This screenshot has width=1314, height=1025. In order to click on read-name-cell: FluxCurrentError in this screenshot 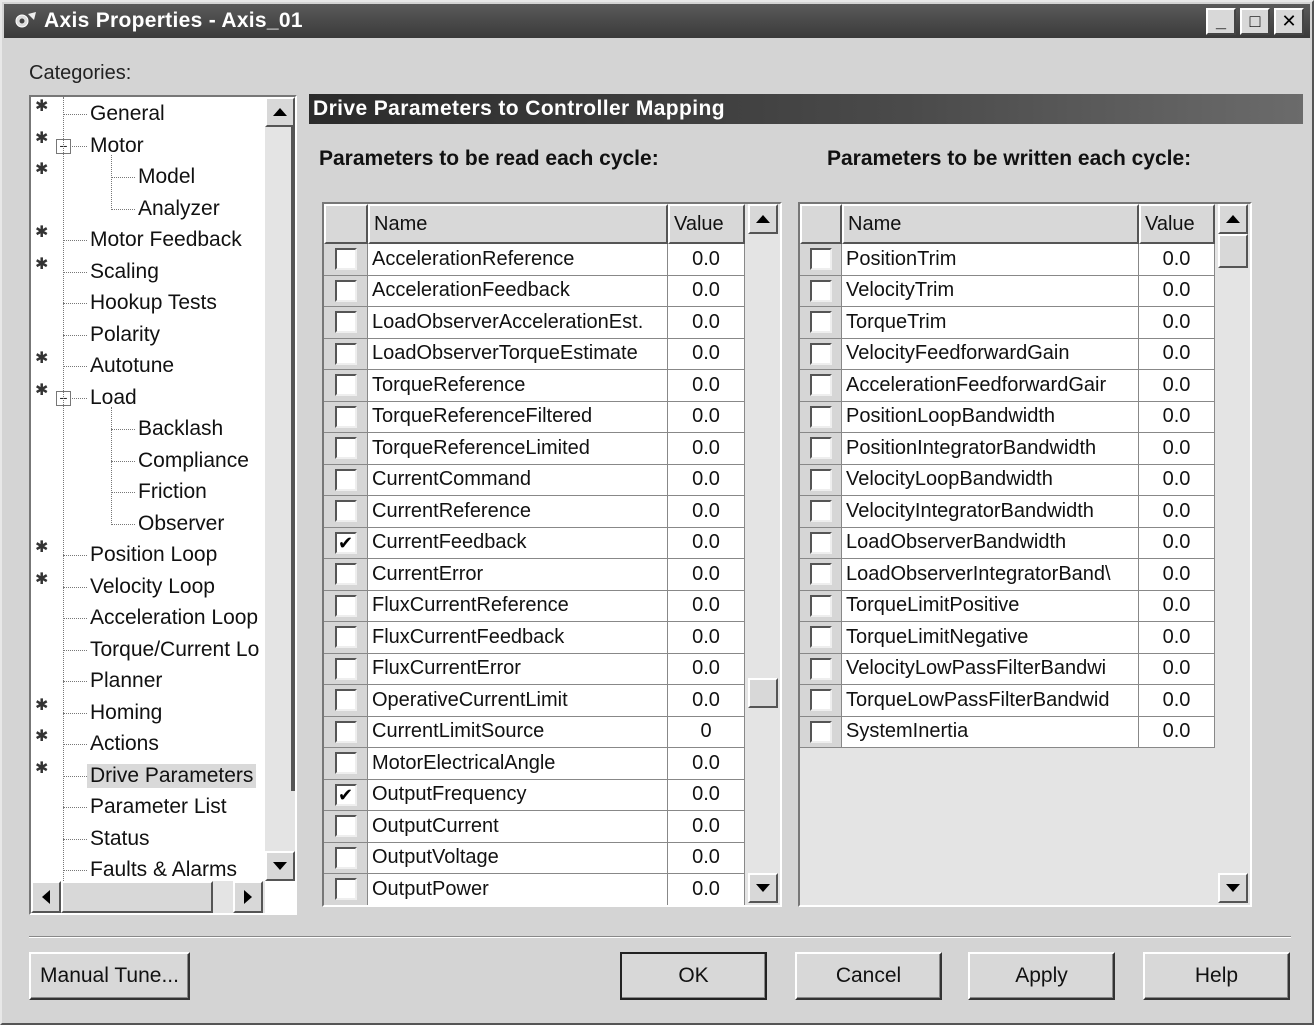, I will do `click(518, 669)`.